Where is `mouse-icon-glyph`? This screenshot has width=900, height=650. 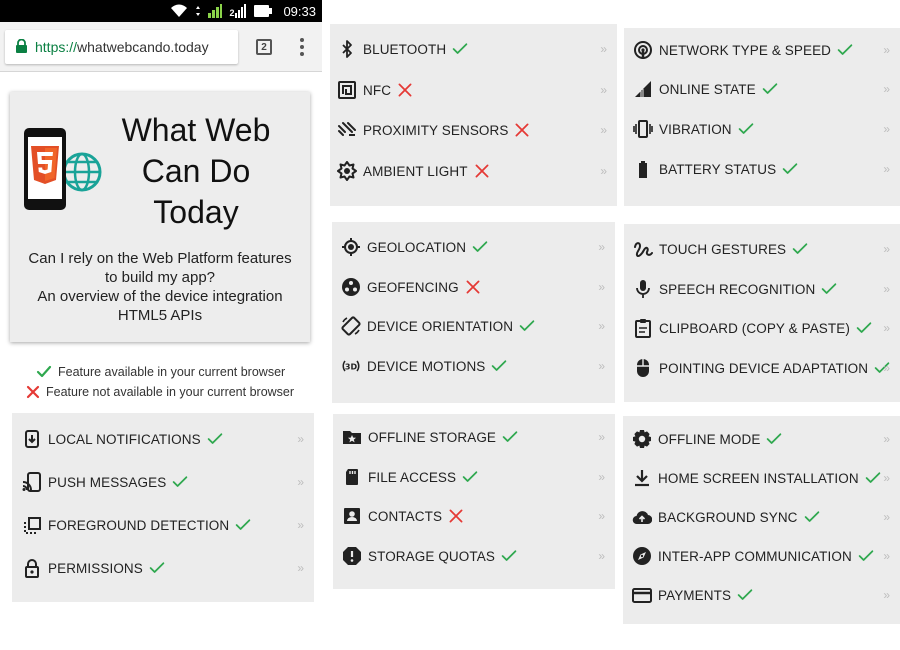 mouse-icon-glyph is located at coordinates (643, 368).